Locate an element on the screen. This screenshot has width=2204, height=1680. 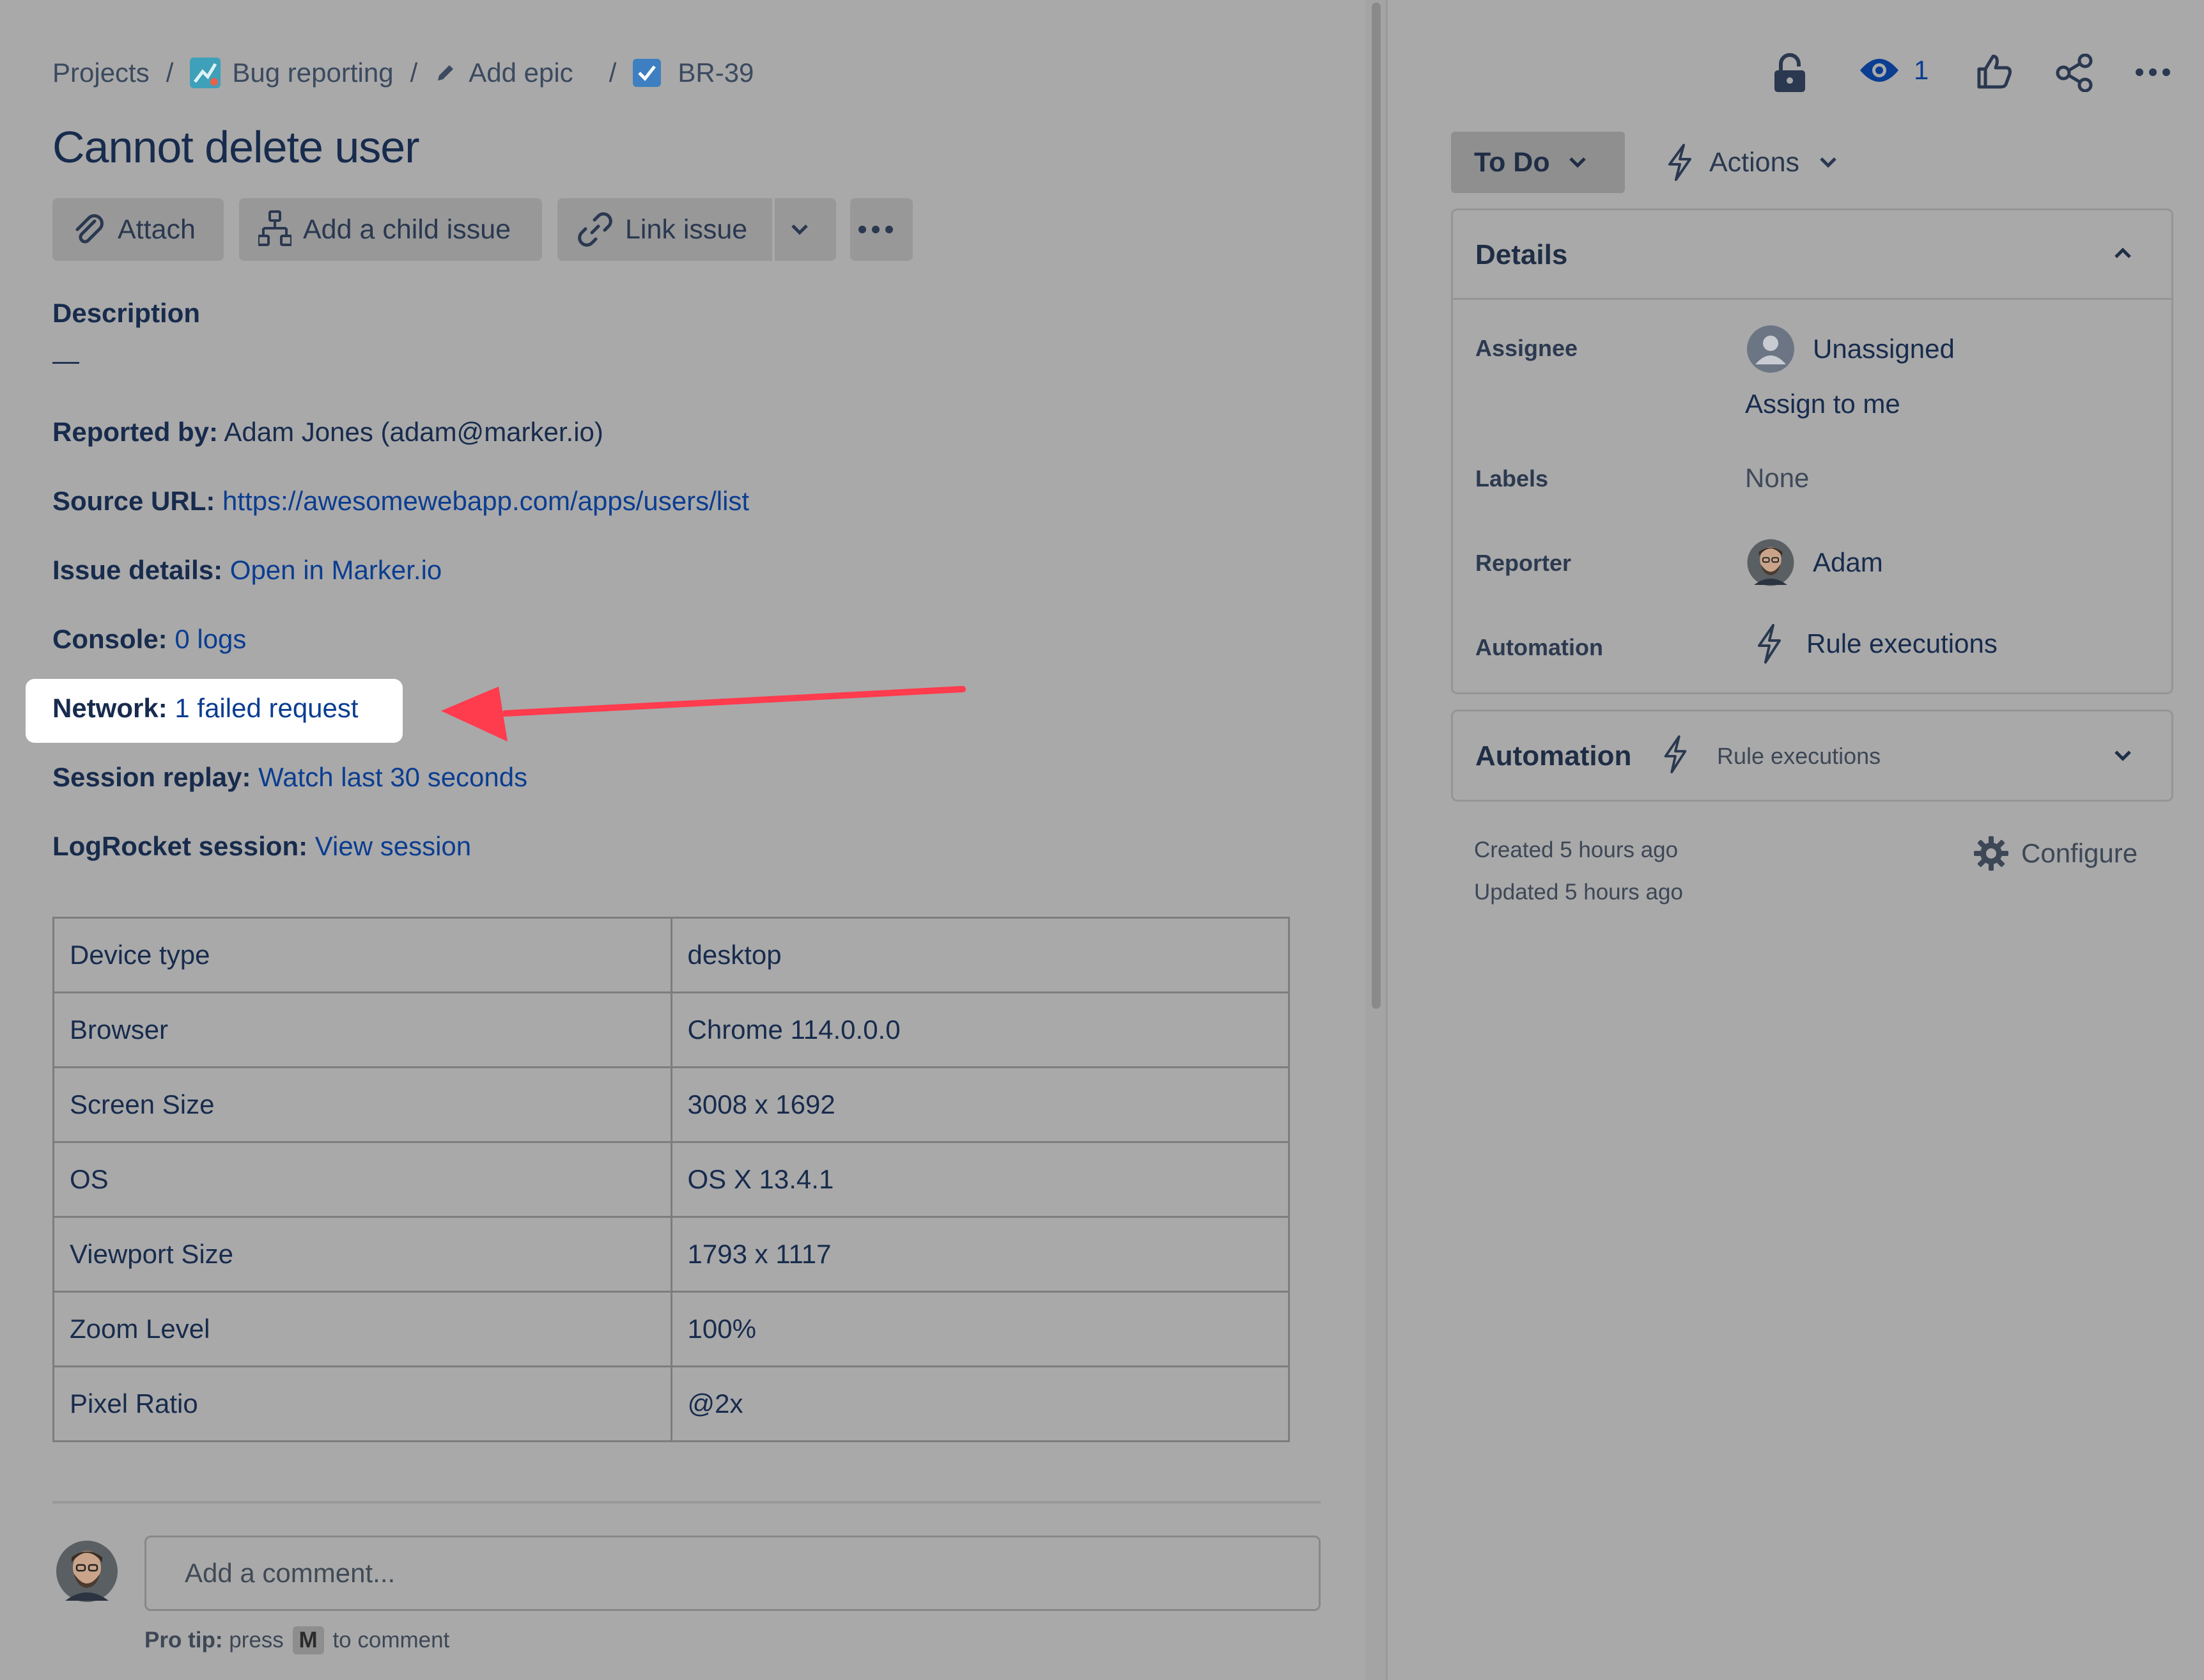
configure-button: Configure is located at coordinates (2055, 853).